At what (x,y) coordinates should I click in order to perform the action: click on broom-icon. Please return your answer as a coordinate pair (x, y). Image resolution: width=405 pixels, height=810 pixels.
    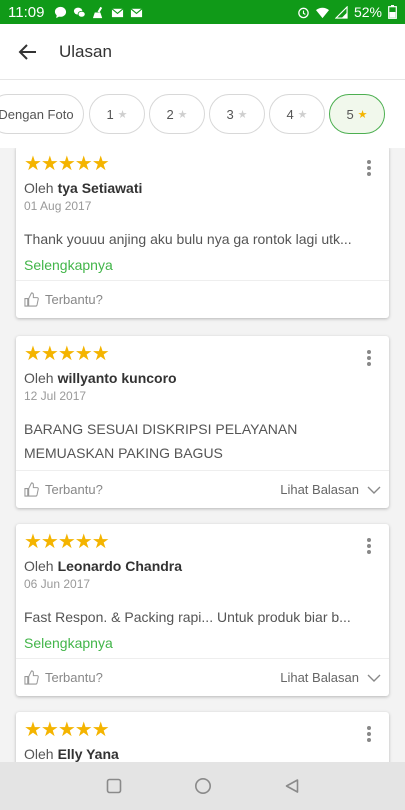
    Looking at the image, I should click on (98, 12).